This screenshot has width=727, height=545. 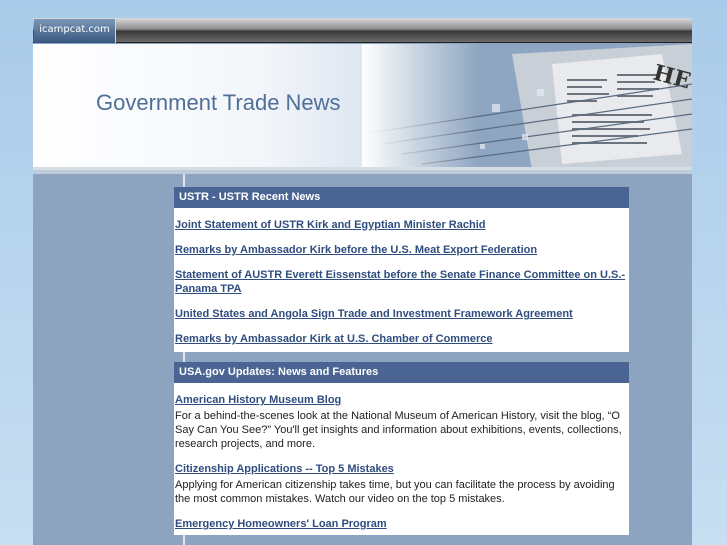 What do you see at coordinates (401, 197) in the screenshot?
I see `ustr-news-heading: USTR - USTR Recent News` at bounding box center [401, 197].